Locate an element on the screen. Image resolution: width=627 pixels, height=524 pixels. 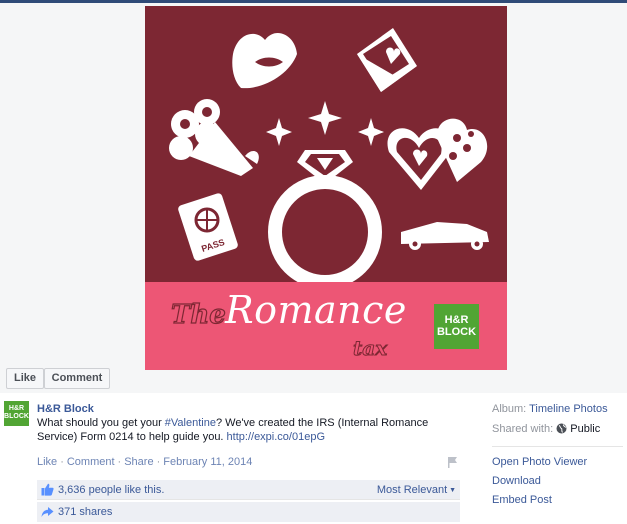
logo-line2: BLOCK is located at coordinates (456, 332).